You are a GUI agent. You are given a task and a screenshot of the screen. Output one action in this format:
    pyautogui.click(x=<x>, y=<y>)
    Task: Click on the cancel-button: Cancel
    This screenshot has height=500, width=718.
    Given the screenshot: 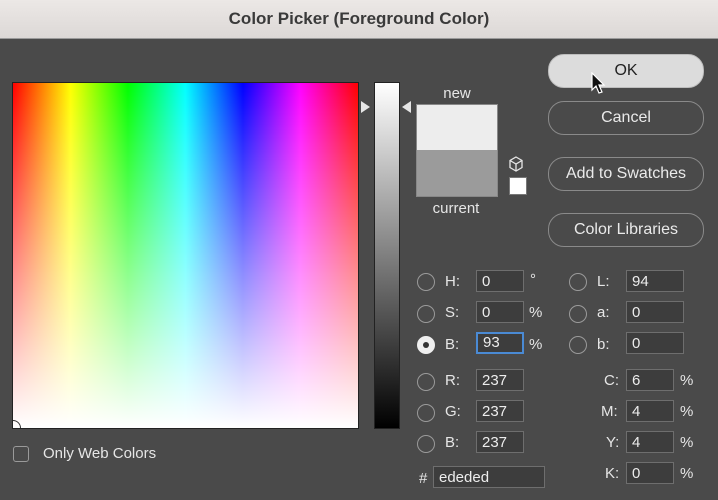 What is the action you would take?
    pyautogui.click(x=626, y=118)
    